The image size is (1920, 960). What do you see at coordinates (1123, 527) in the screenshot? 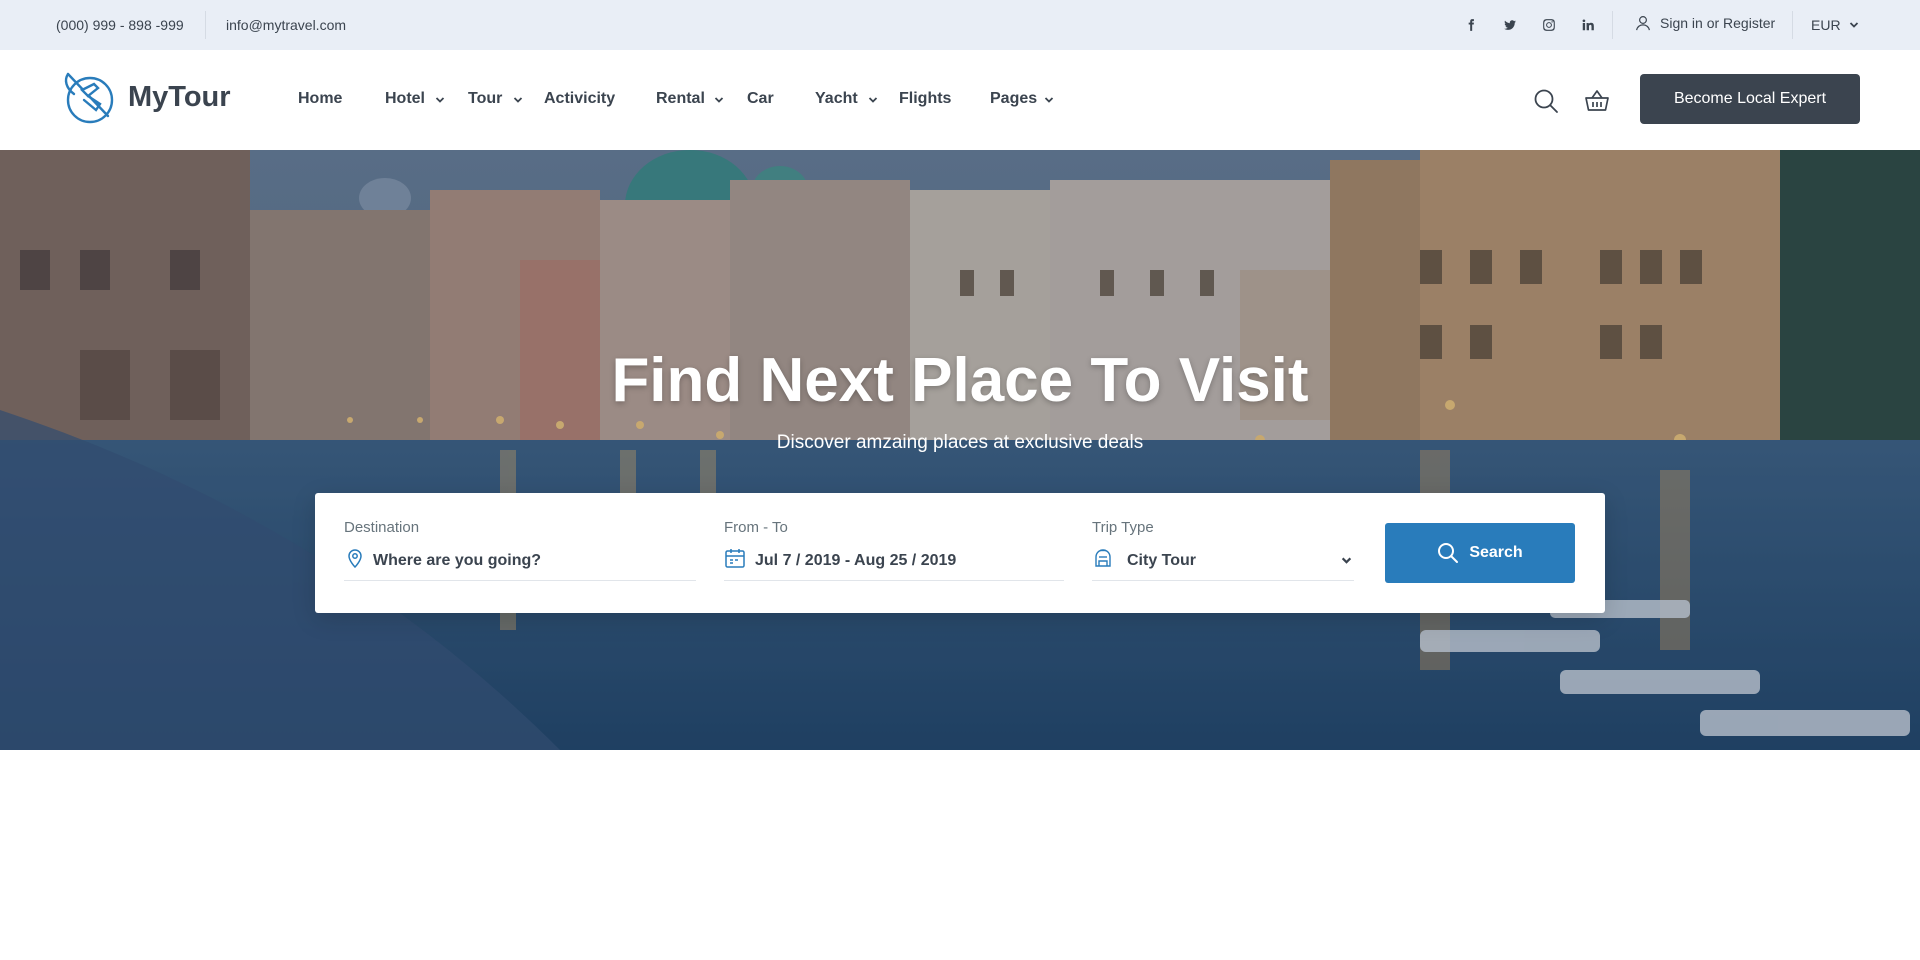
I see `trip-type-label: Trip Type` at bounding box center [1123, 527].